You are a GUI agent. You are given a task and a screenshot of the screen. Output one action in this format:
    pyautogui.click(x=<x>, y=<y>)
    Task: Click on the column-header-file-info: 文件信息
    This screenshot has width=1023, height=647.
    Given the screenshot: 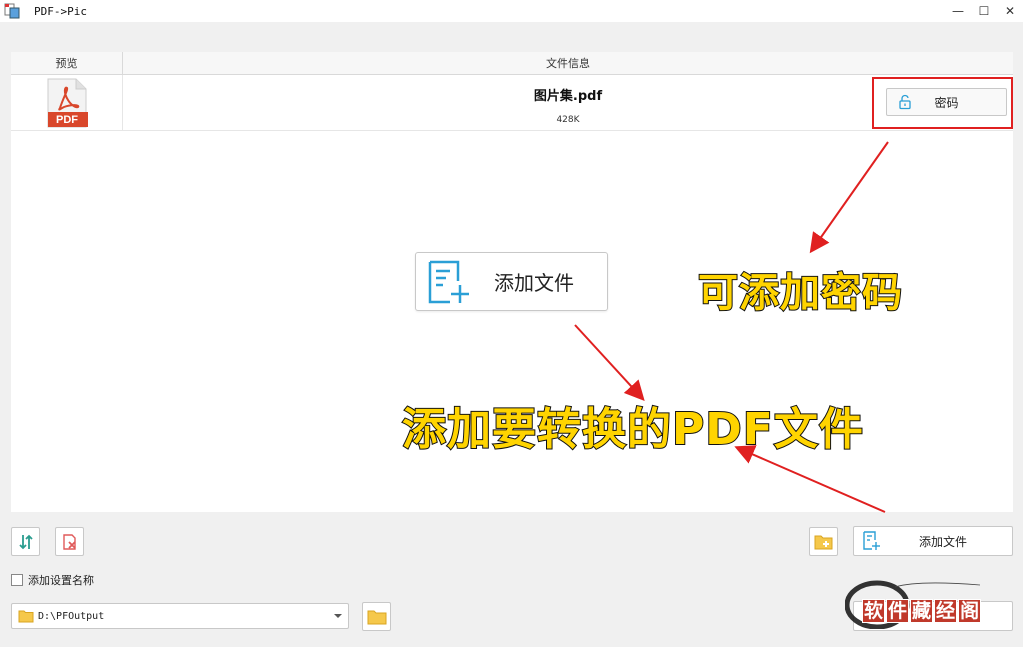 What is the action you would take?
    pyautogui.click(x=568, y=63)
    